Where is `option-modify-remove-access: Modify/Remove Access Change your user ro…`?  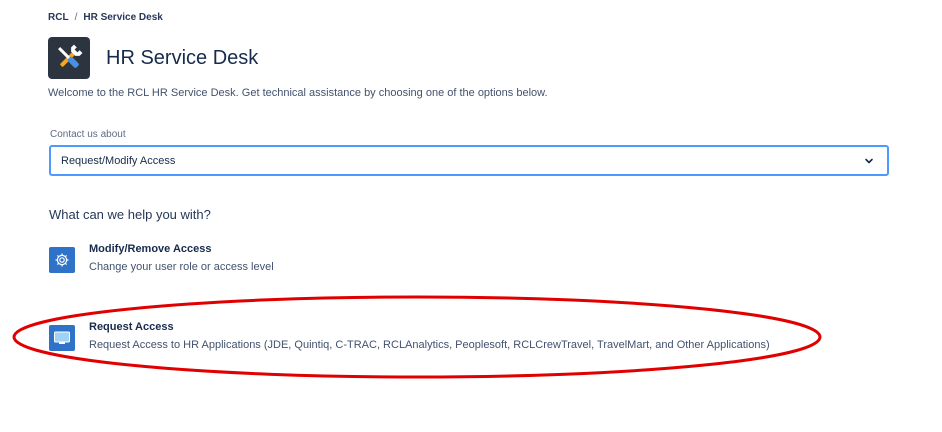 option-modify-remove-access: Modify/Remove Access Change your user ro… is located at coordinates (161, 258).